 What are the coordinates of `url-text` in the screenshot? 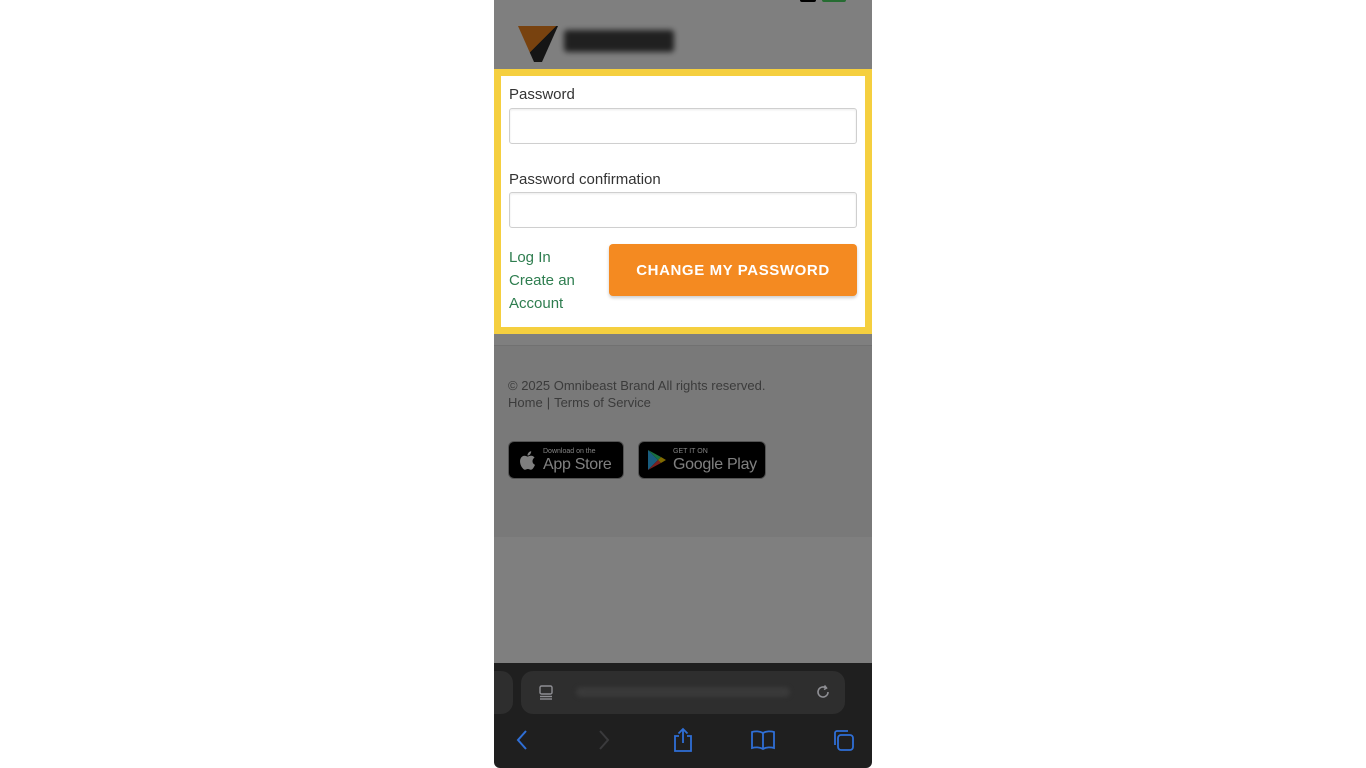 It's located at (683, 692).